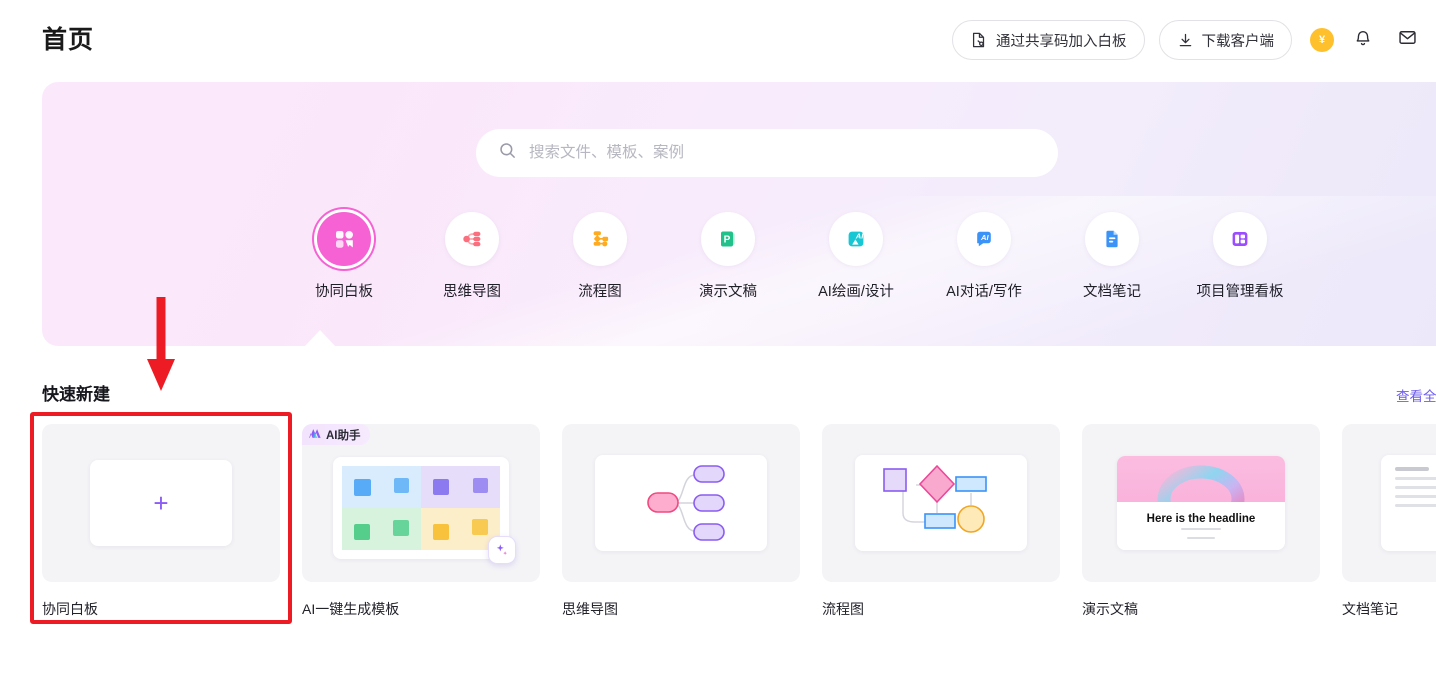  What do you see at coordinates (344, 292) in the screenshot?
I see `category-label: 协同白板` at bounding box center [344, 292].